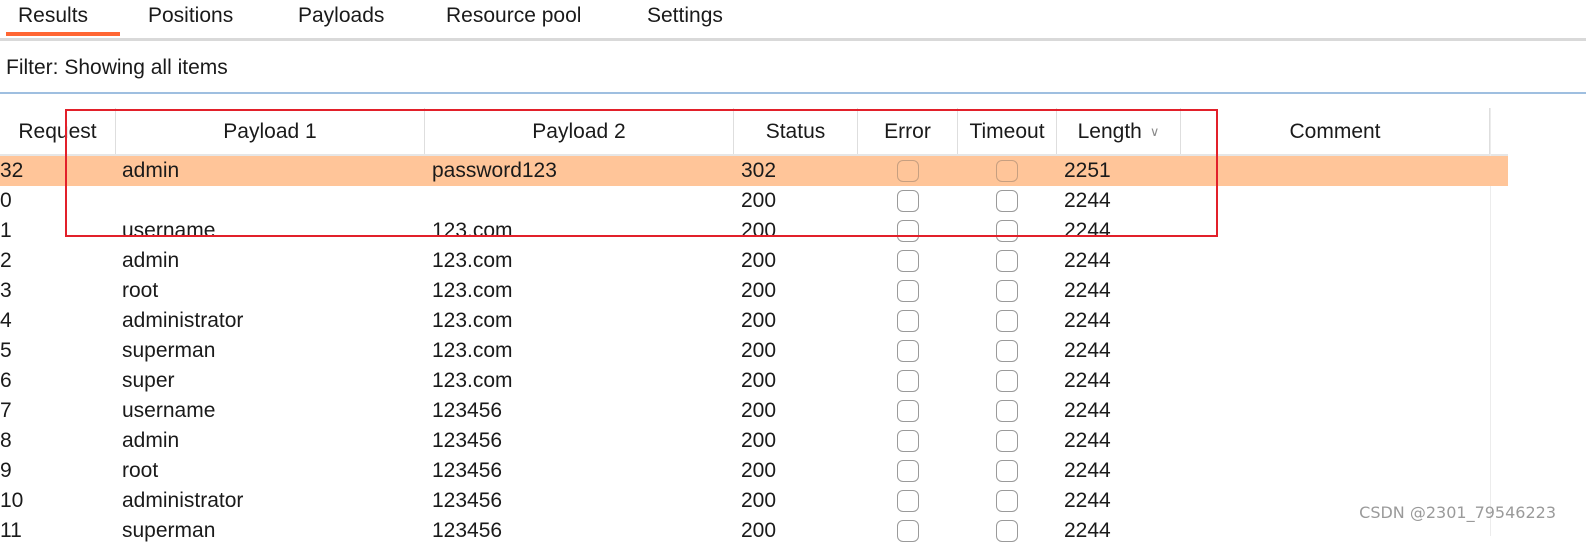 Image resolution: width=1586 pixels, height=546 pixels. I want to click on table-row: 32 admin password123 302 2251, so click(754, 171).